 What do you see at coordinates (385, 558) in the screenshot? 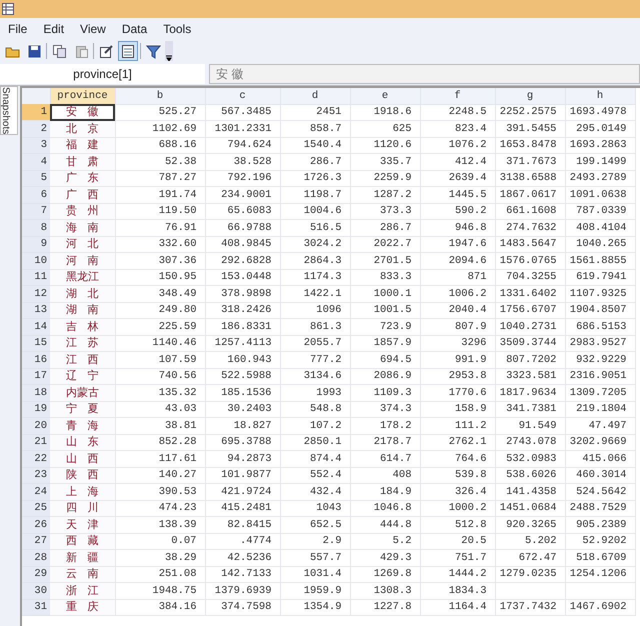
I see `number-cell: 429.3` at bounding box center [385, 558].